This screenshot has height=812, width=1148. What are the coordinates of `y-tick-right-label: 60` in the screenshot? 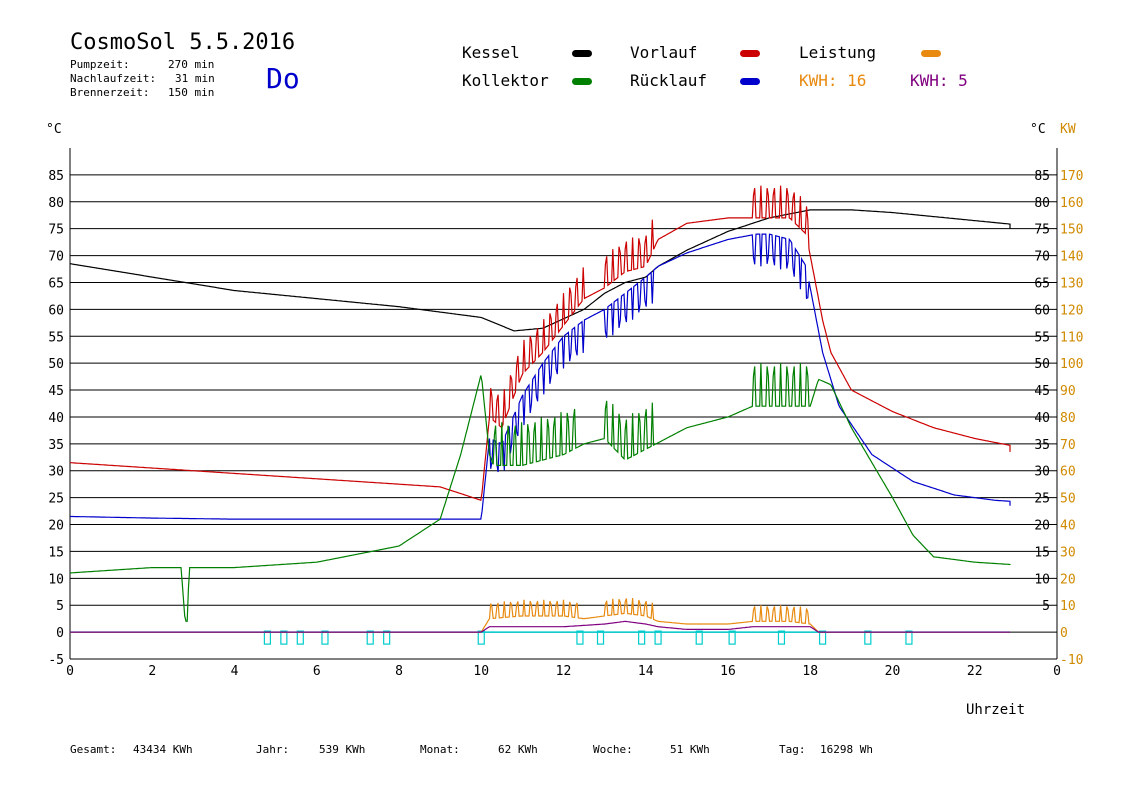 It's located at (1042, 310).